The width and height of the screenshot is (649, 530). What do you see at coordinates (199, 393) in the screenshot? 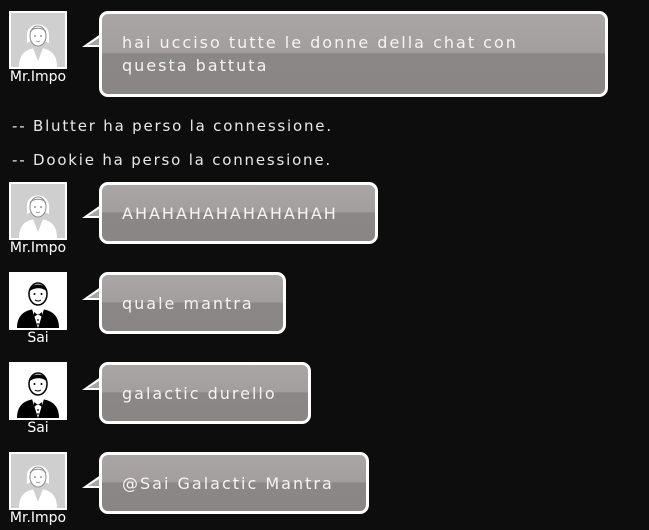
I see `message-text: galactic durello` at bounding box center [199, 393].